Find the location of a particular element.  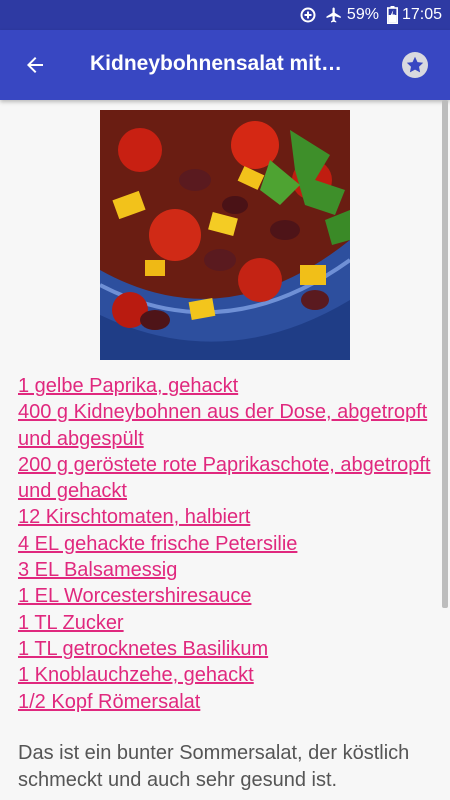

back-button is located at coordinates (35, 65).